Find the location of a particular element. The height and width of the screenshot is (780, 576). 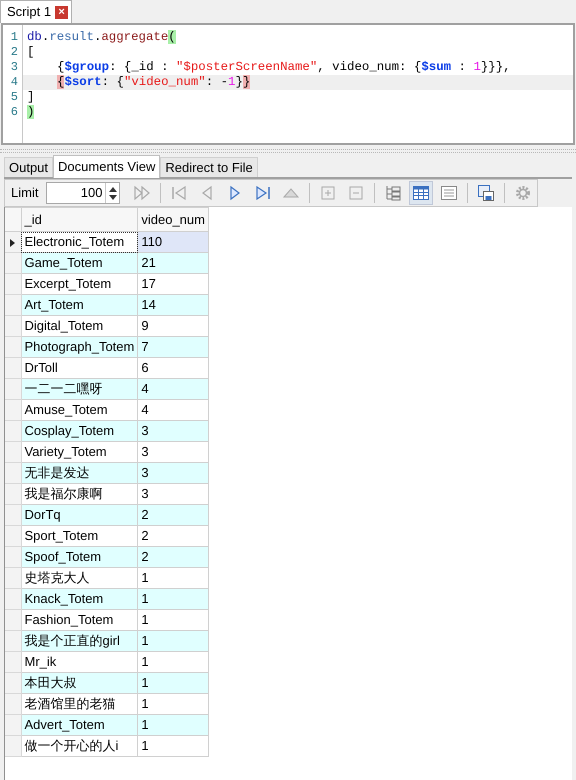

table-row: DorTq 2 is located at coordinates (107, 515).